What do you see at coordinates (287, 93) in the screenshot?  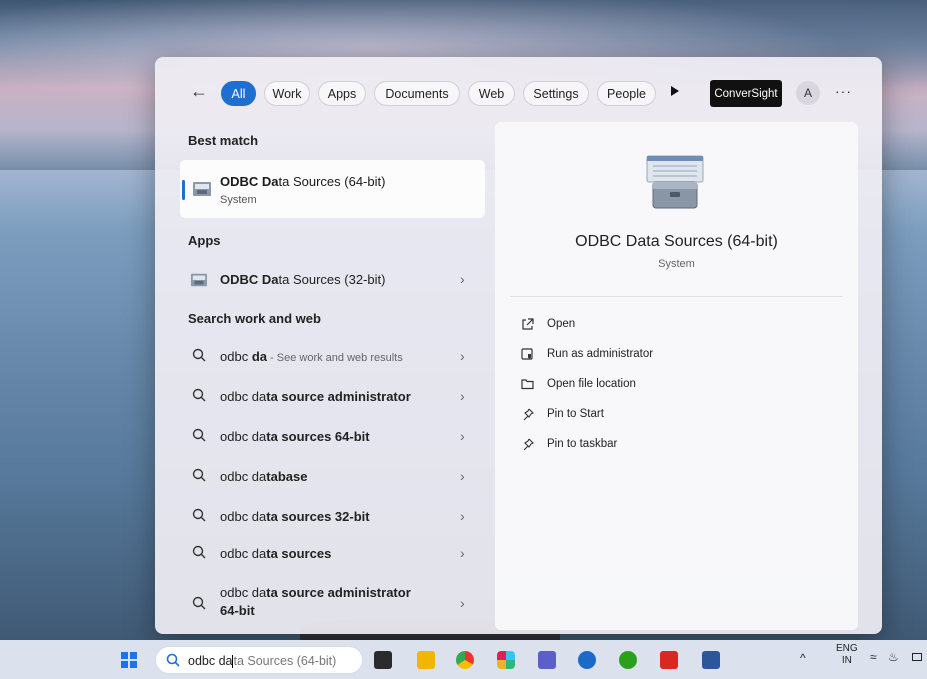 I see `tab-work: Work` at bounding box center [287, 93].